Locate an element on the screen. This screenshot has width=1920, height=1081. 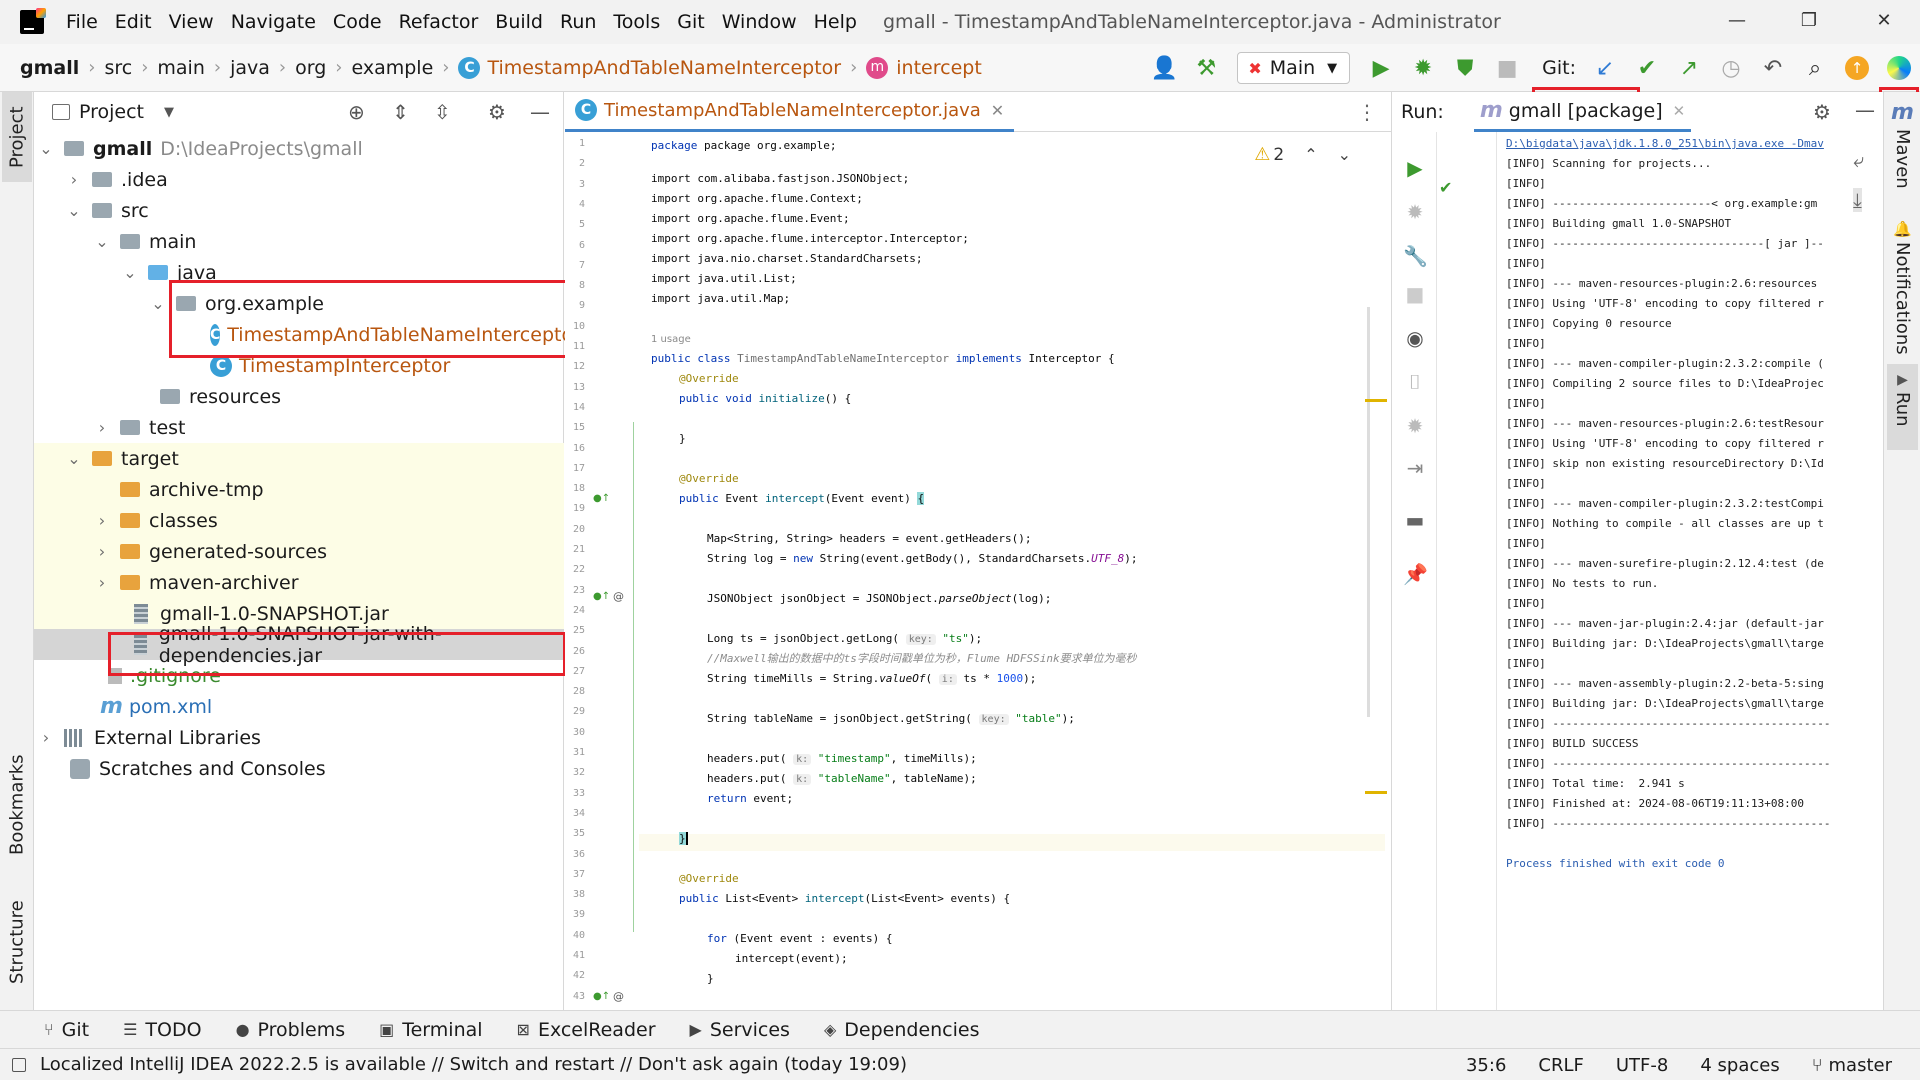
git-push-icon: ↗ is located at coordinates (1689, 68).